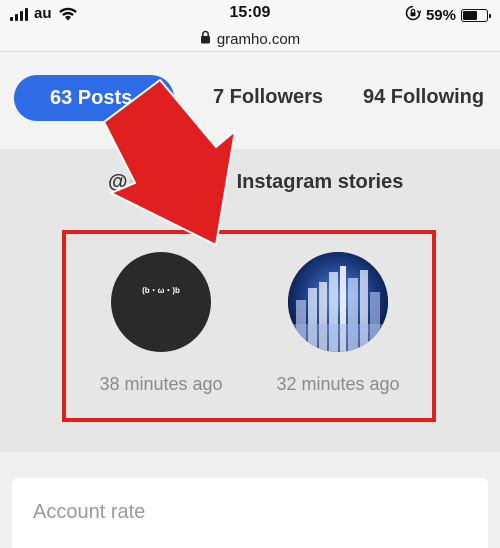 This screenshot has height=548, width=500. Describe the element at coordinates (205, 39) in the screenshot. I see `lock-icon` at that location.